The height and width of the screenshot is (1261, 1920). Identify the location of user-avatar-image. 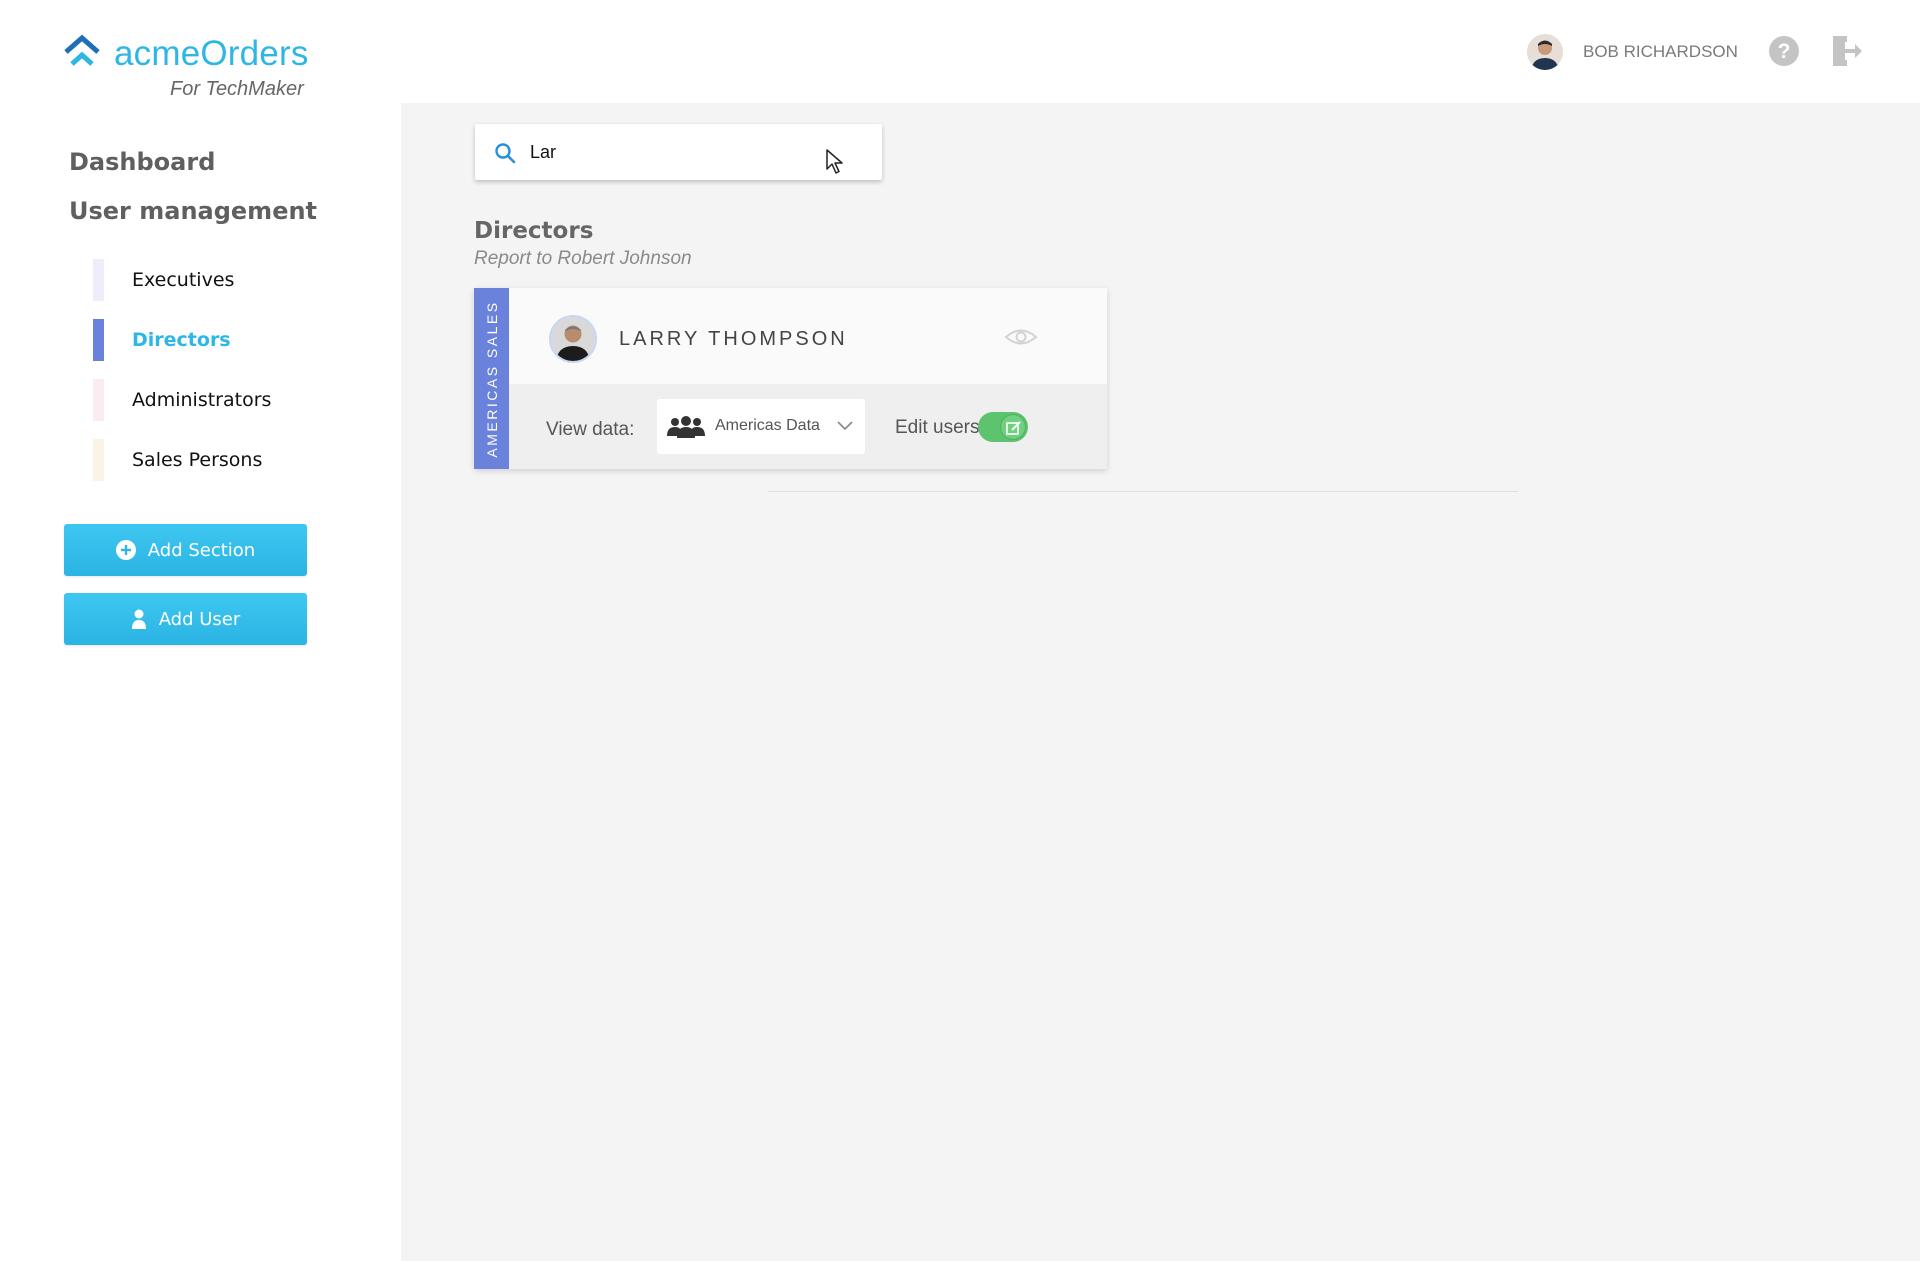
(1545, 52).